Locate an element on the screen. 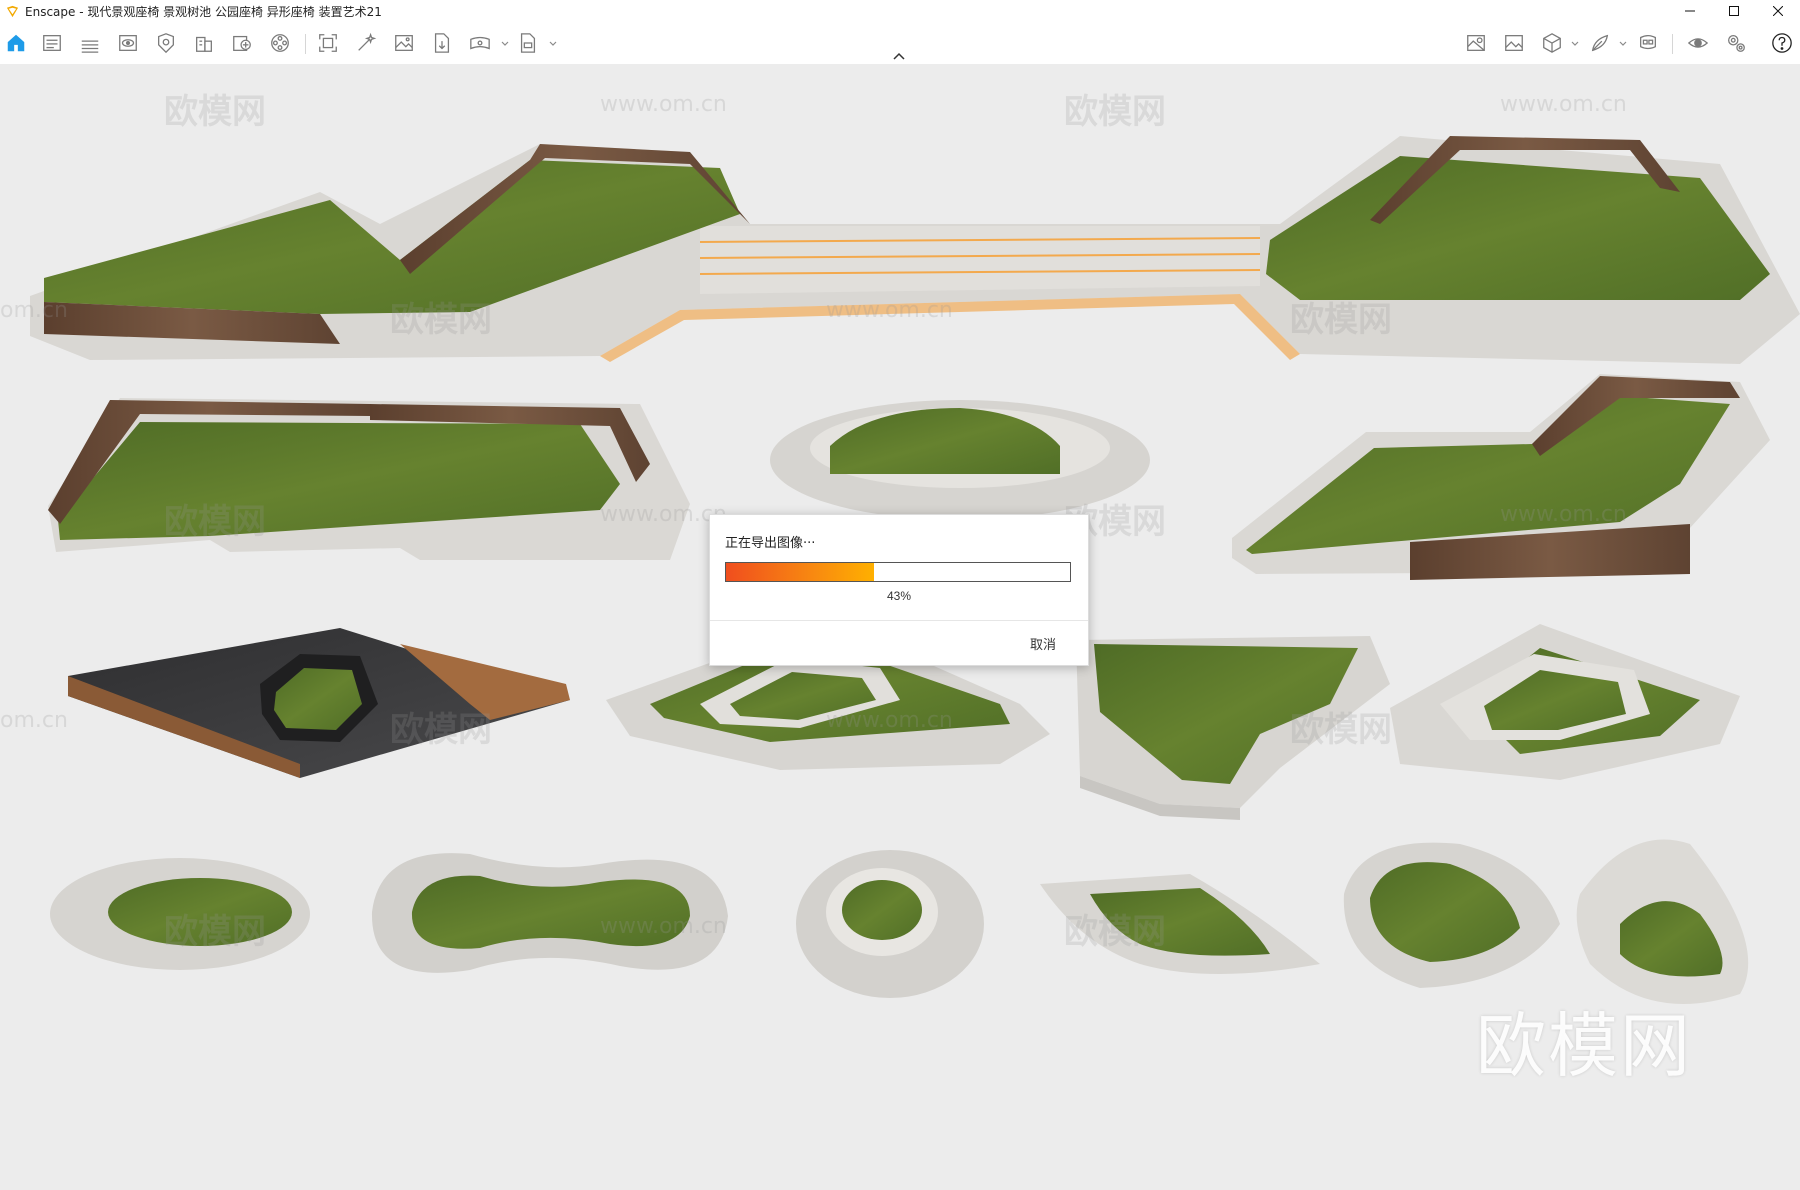  screenshot-icon is located at coordinates (328, 43).